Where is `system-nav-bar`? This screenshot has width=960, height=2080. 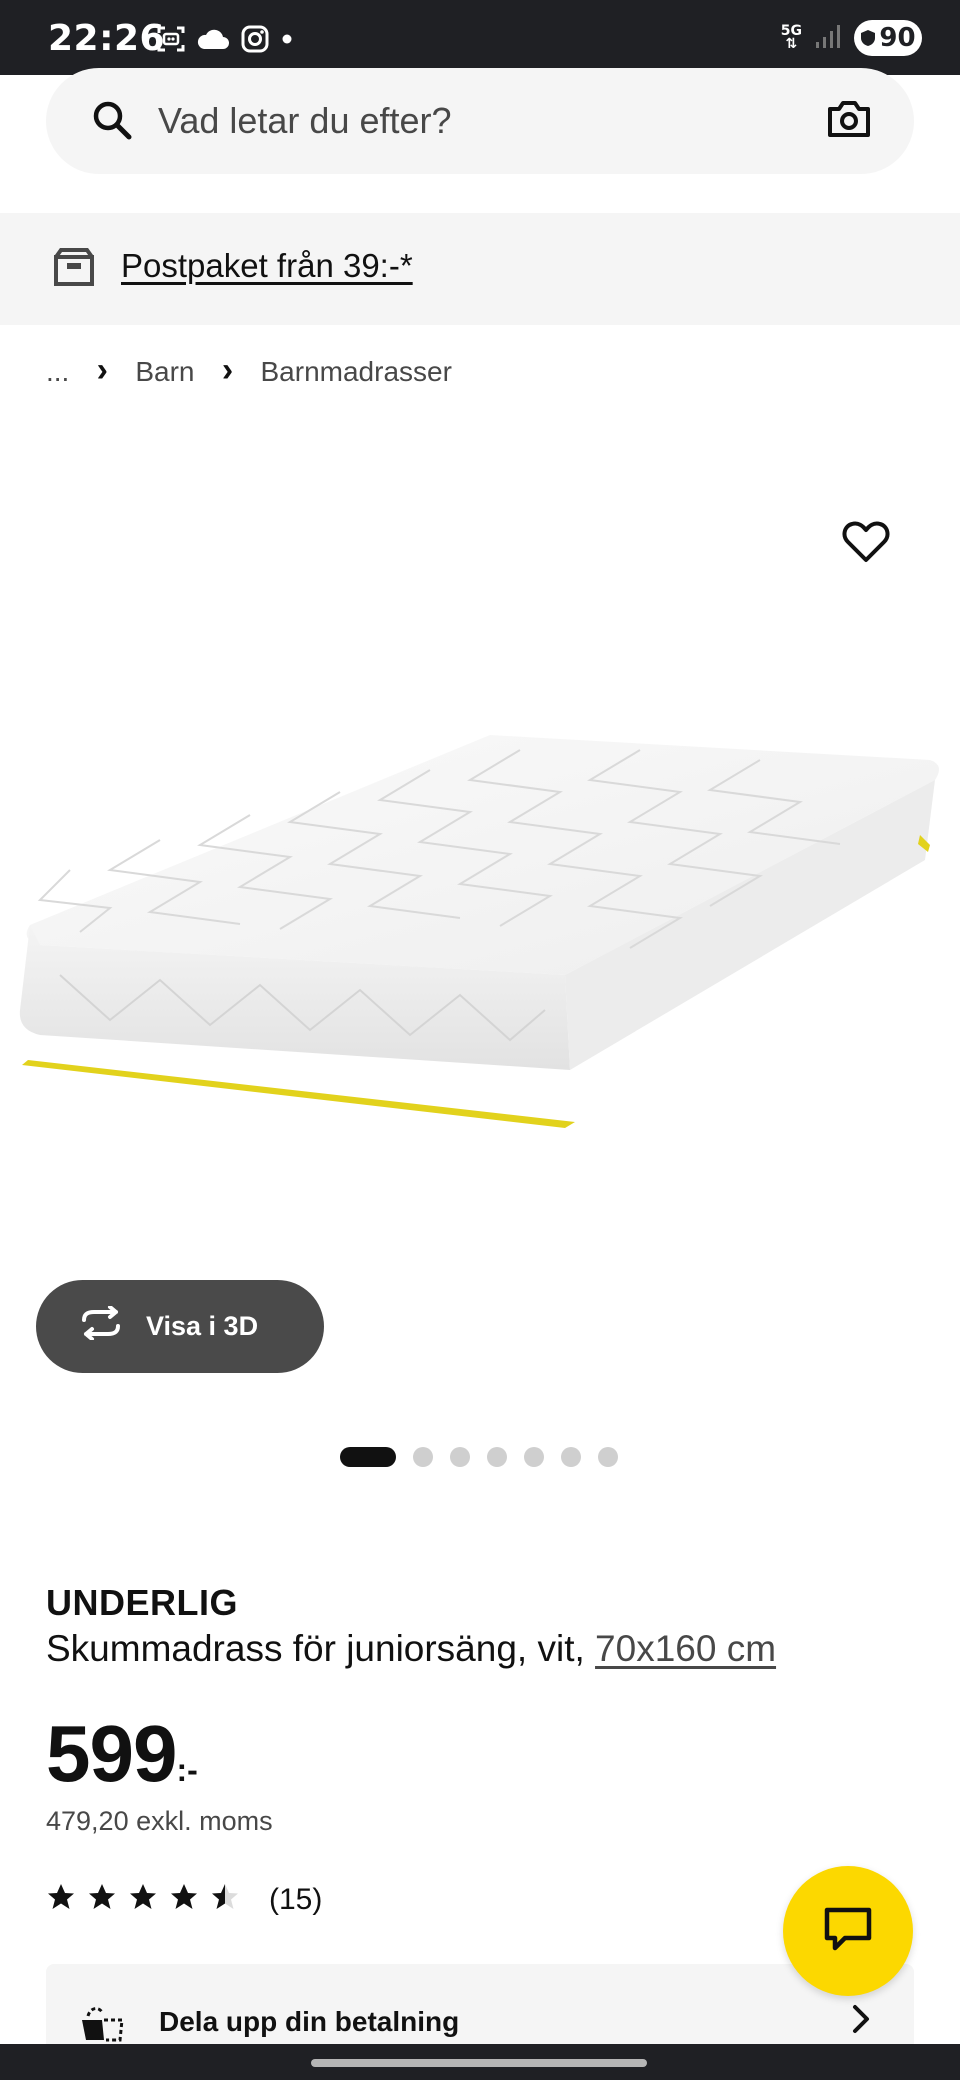 system-nav-bar is located at coordinates (480, 2062).